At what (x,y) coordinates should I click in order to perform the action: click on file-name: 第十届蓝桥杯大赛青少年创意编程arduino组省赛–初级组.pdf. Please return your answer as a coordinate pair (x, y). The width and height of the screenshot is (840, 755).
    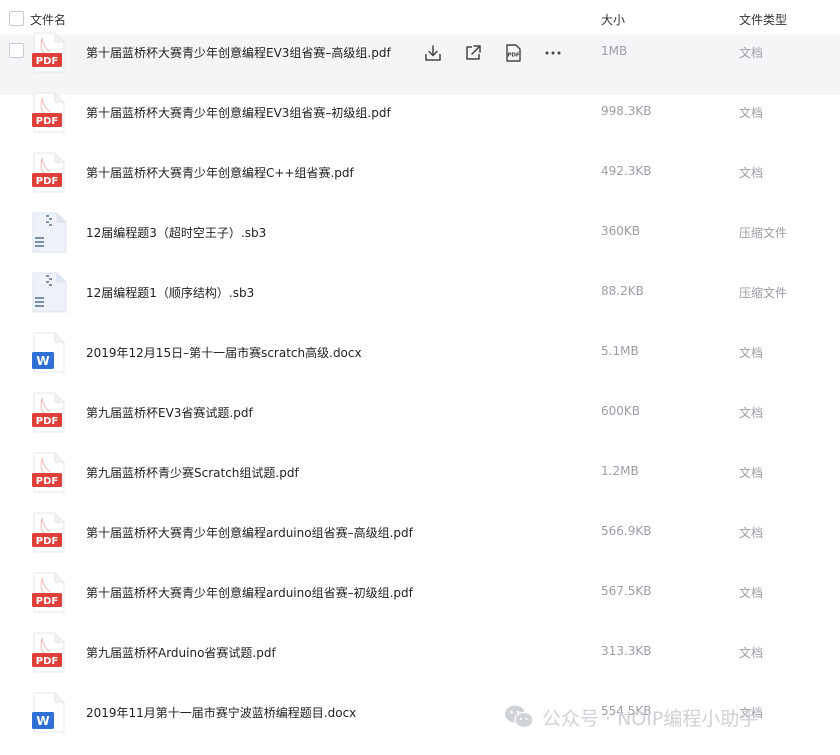
    Looking at the image, I should click on (249, 592).